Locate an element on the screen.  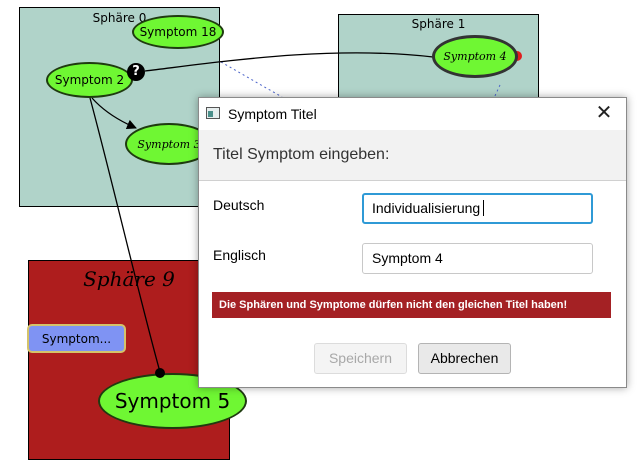
cancel-button: Abbrechen is located at coordinates (464, 358).